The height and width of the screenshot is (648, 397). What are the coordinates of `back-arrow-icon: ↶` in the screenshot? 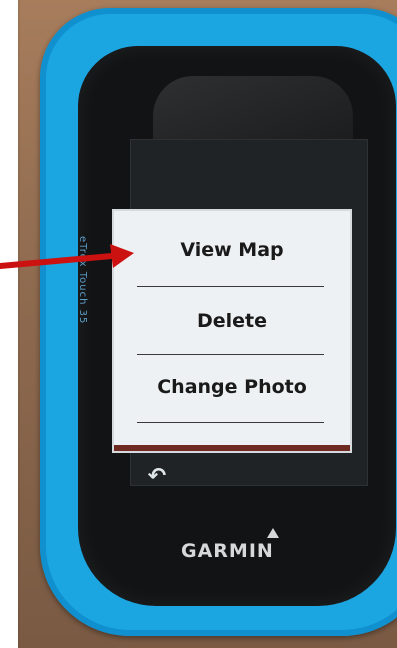 It's located at (157, 477).